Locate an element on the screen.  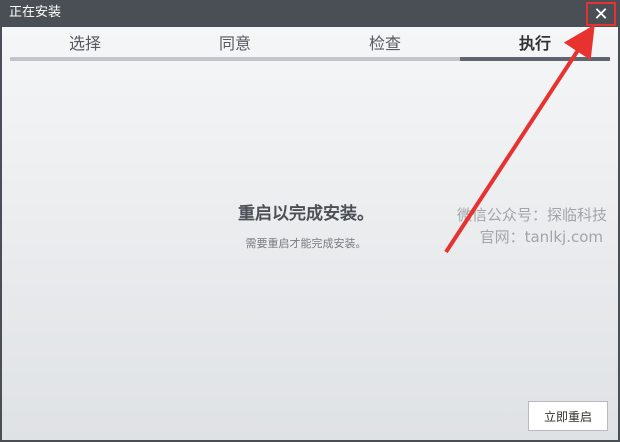
window-title: 正在安装 is located at coordinates (35, 12).